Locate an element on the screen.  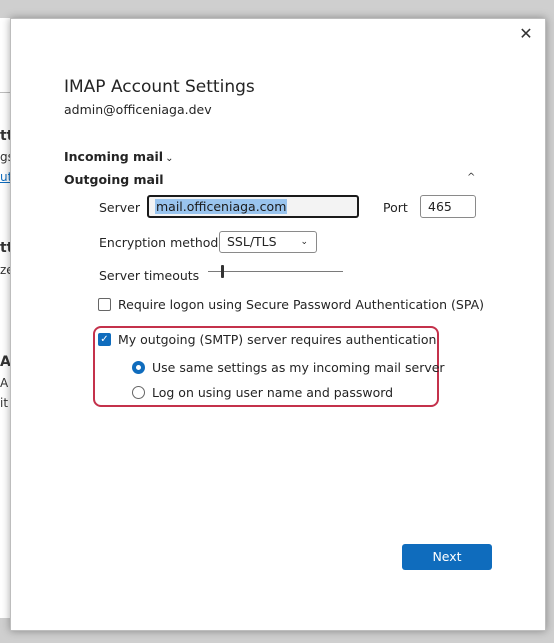
outgoing-mail-section-header: Outgoing mail is located at coordinates (114, 179).